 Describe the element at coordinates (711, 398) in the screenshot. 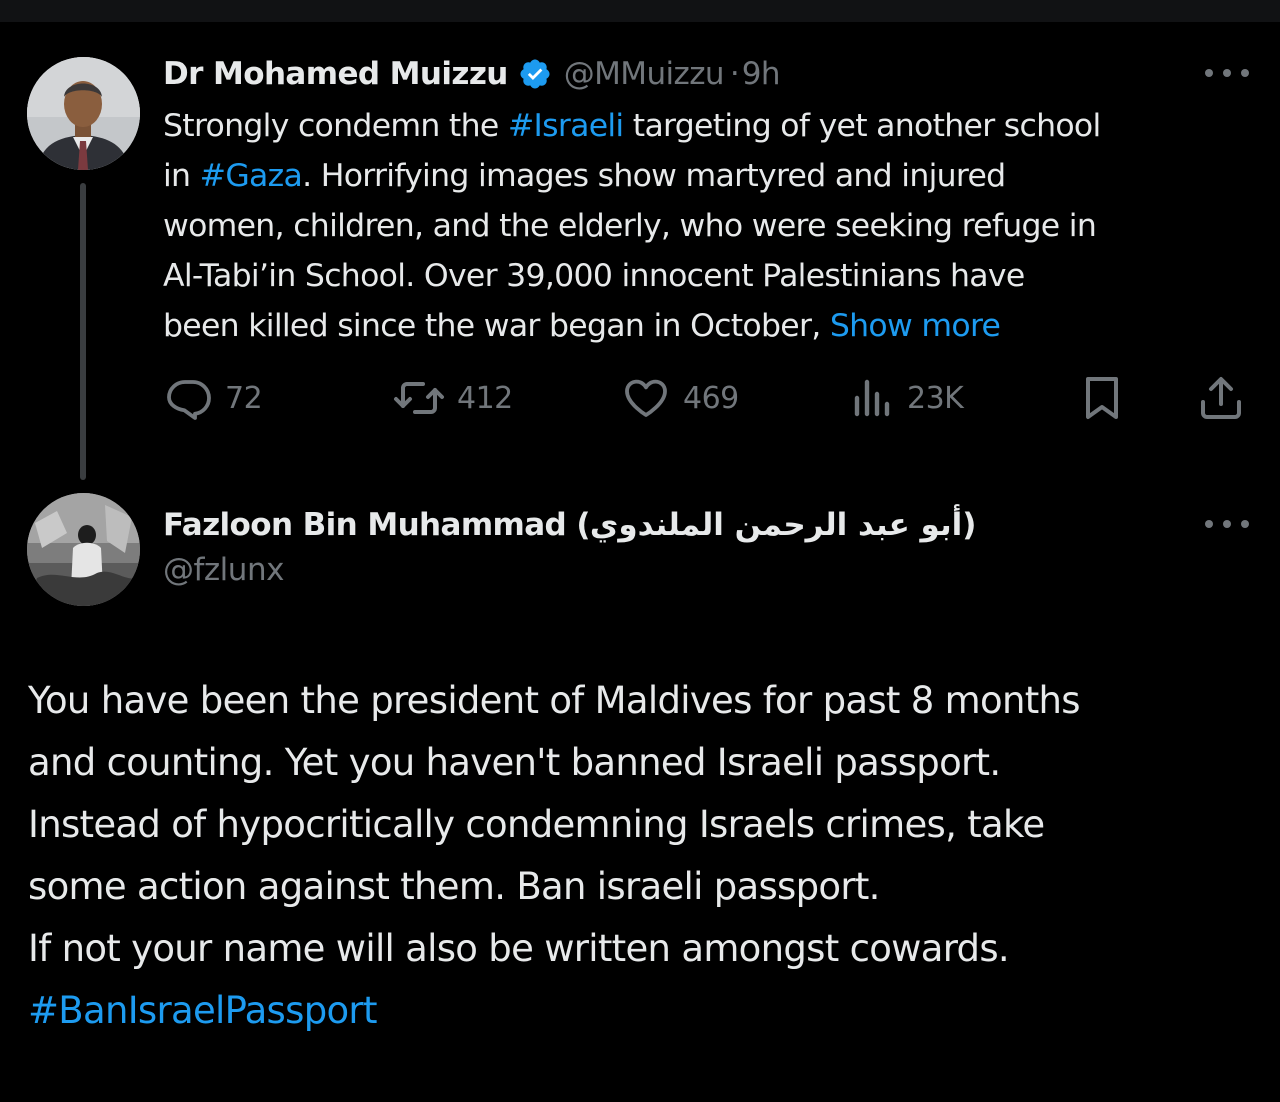

I see `like-count: 469` at that location.